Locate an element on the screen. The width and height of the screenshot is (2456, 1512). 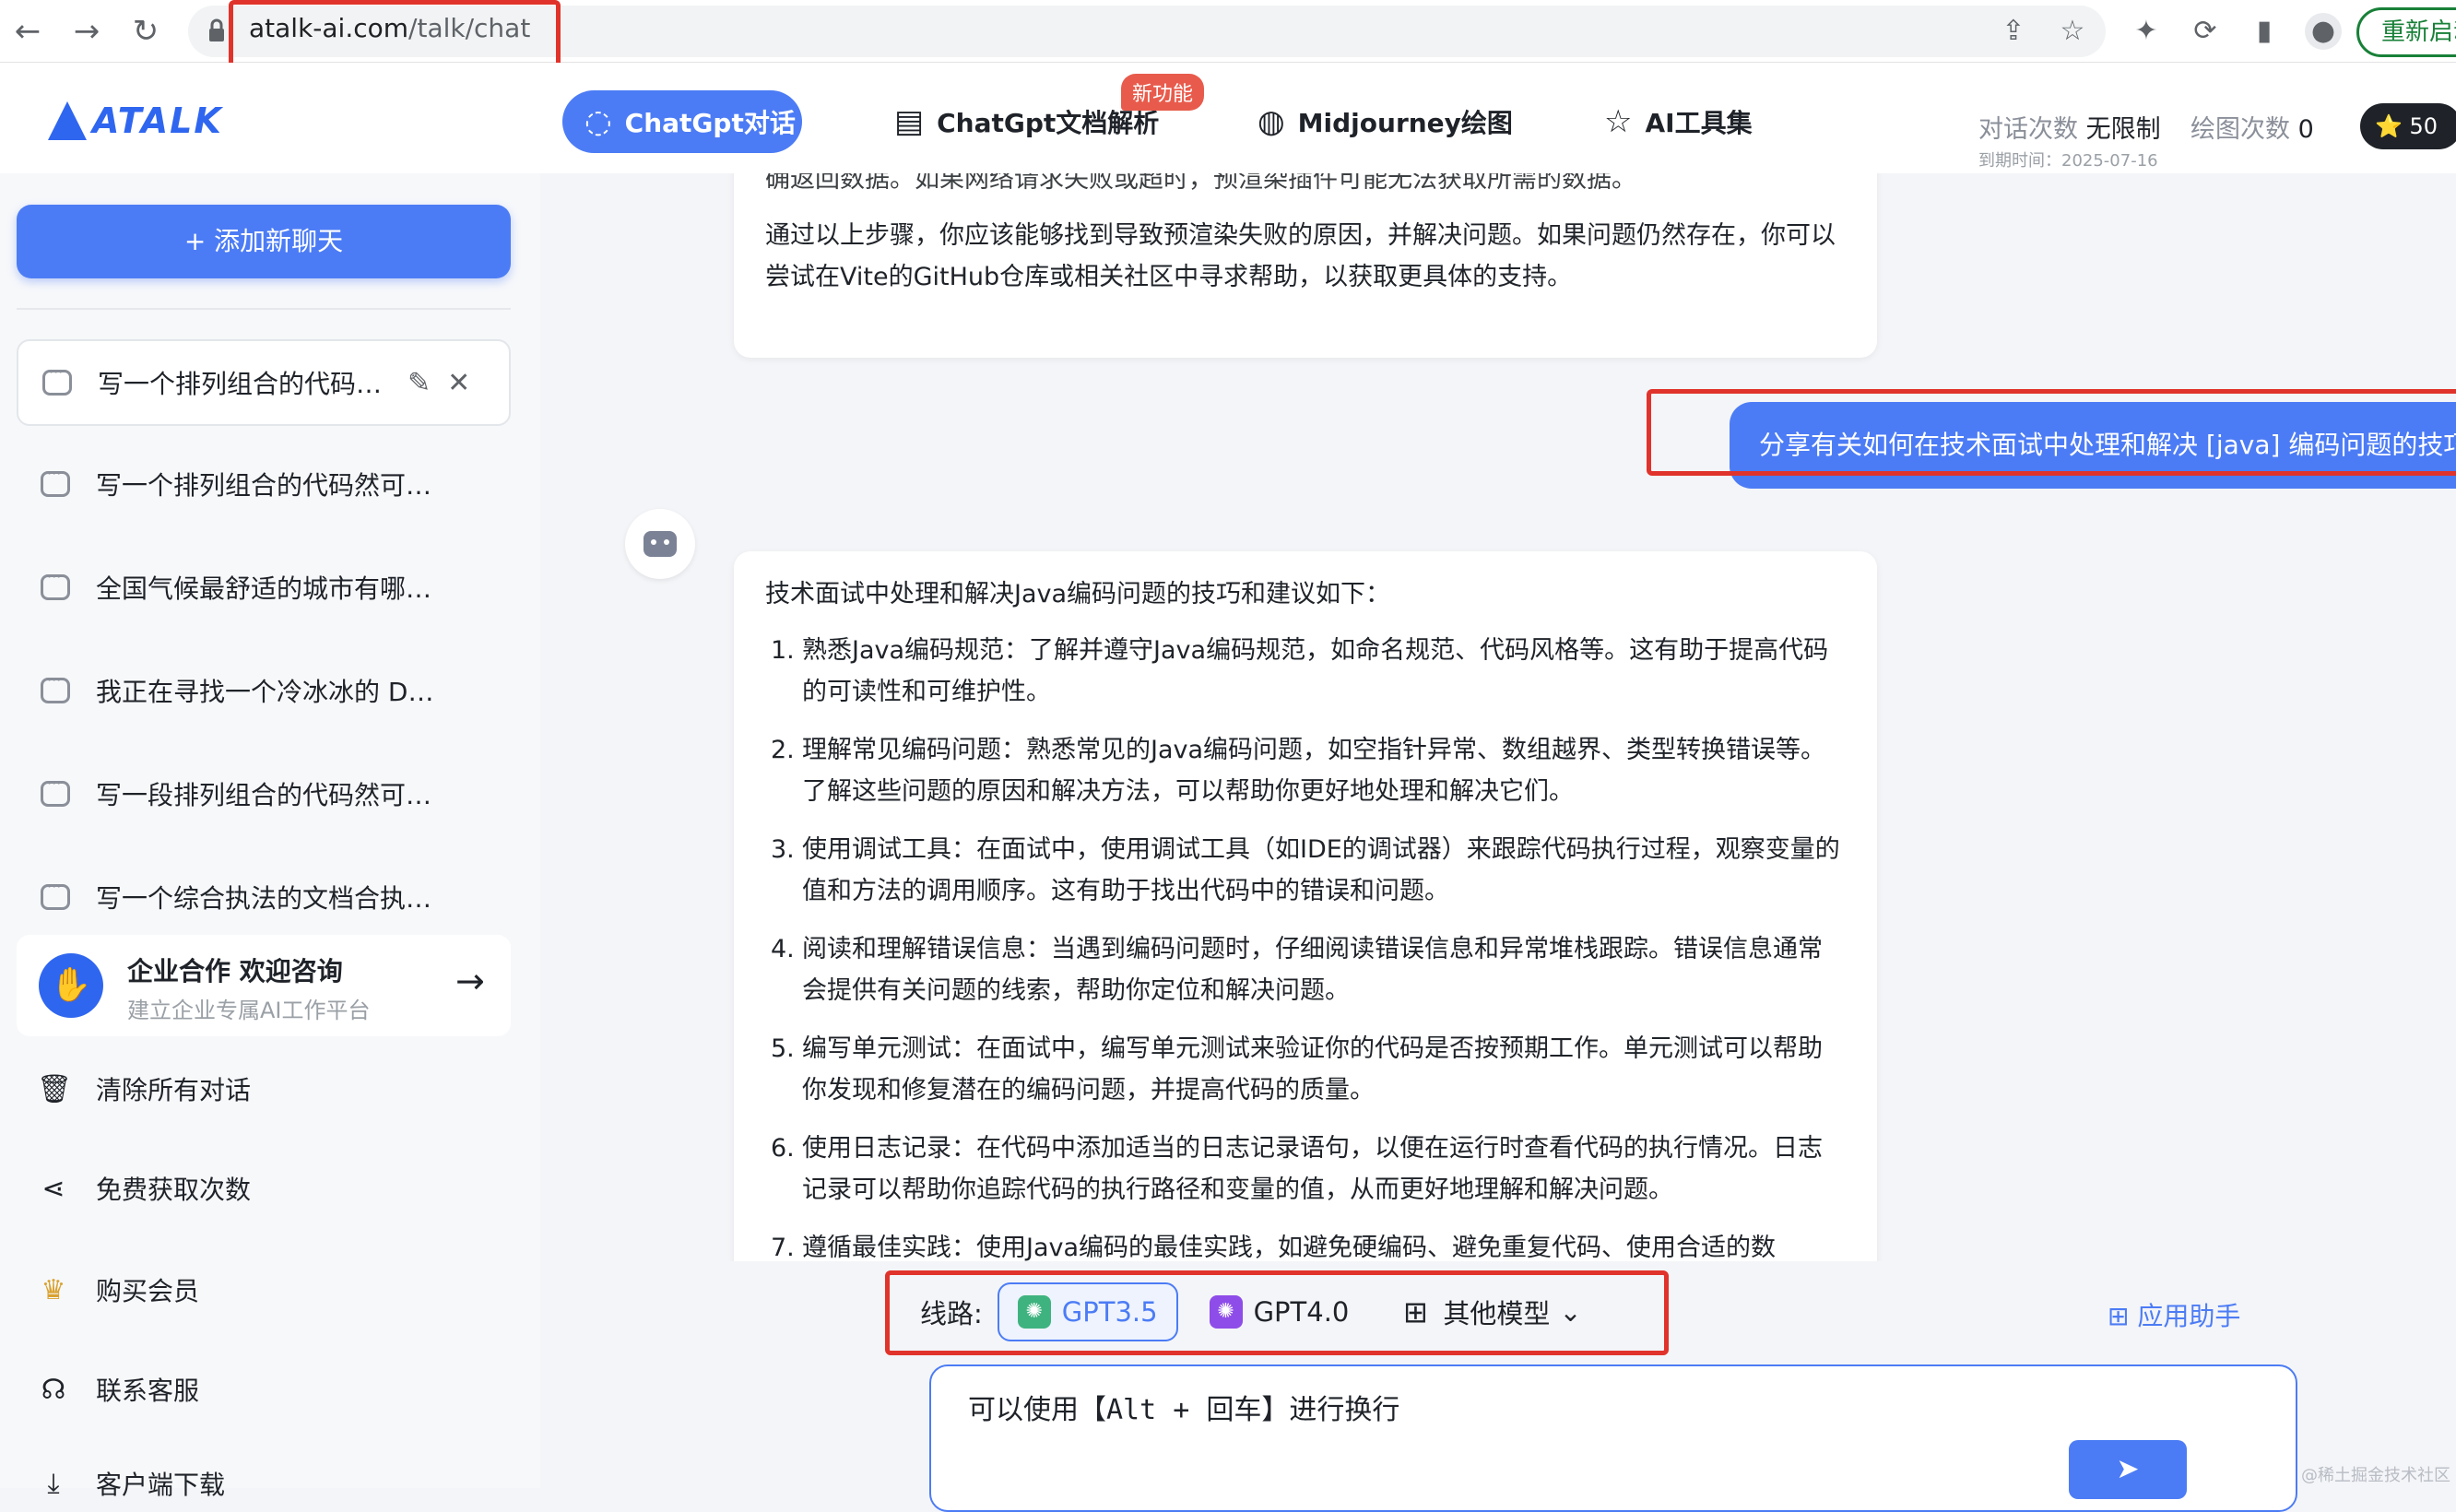
expire-date: 到期时间：2025-07-16 is located at coordinates (2068, 161).